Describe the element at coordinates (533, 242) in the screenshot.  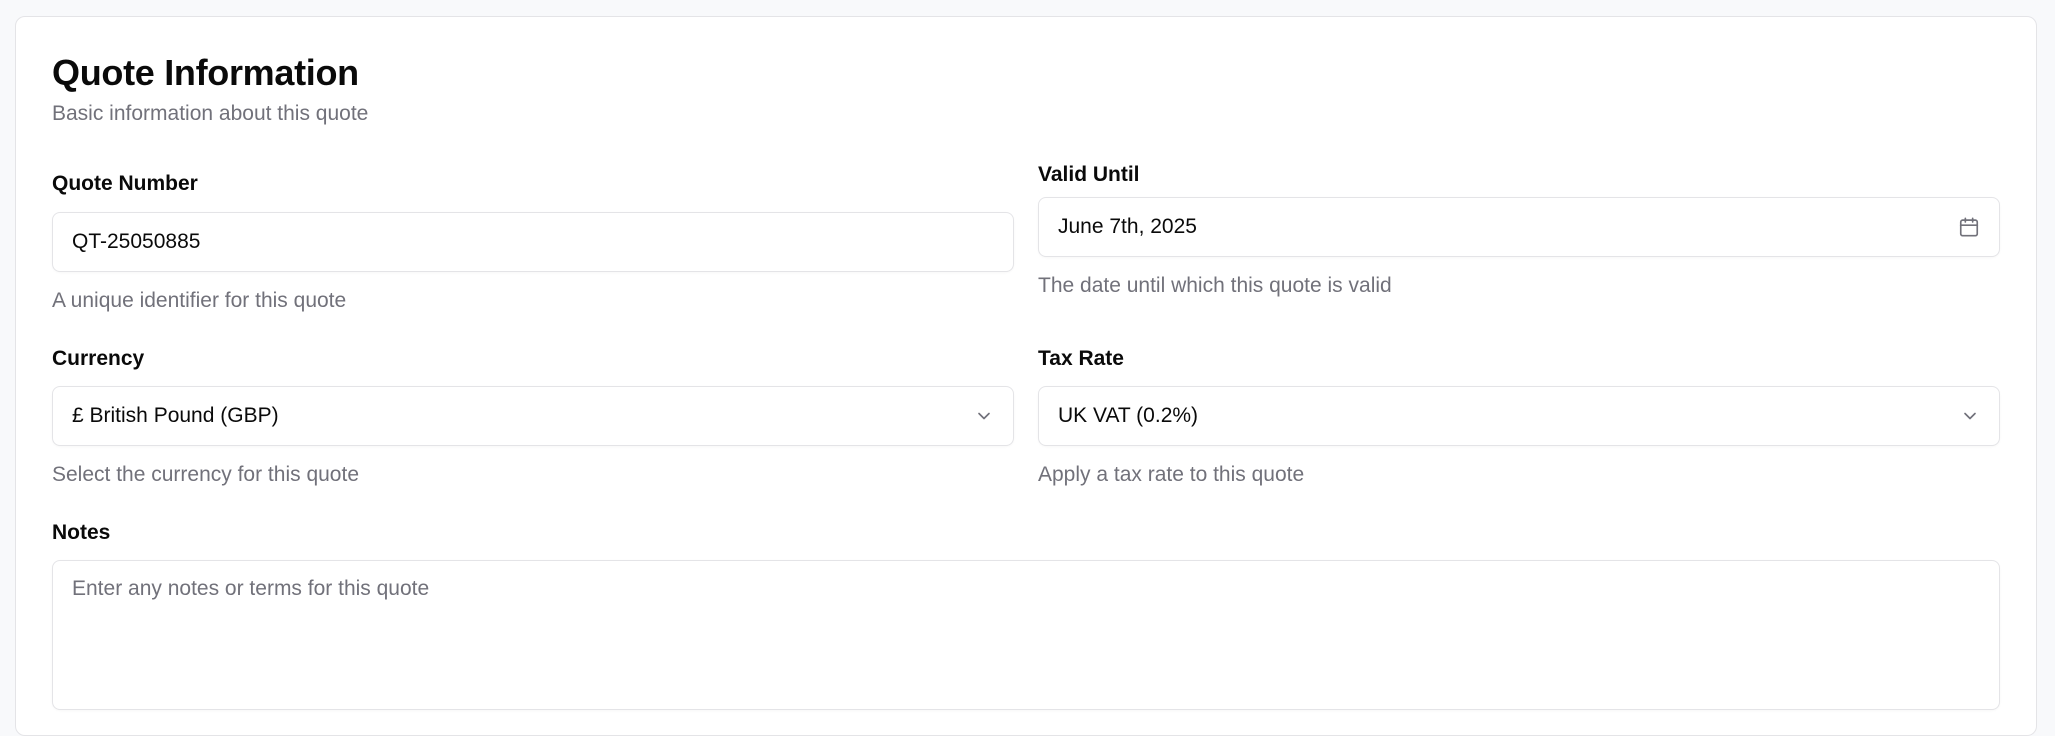
I see `quote-number-input: QT-25050885` at that location.